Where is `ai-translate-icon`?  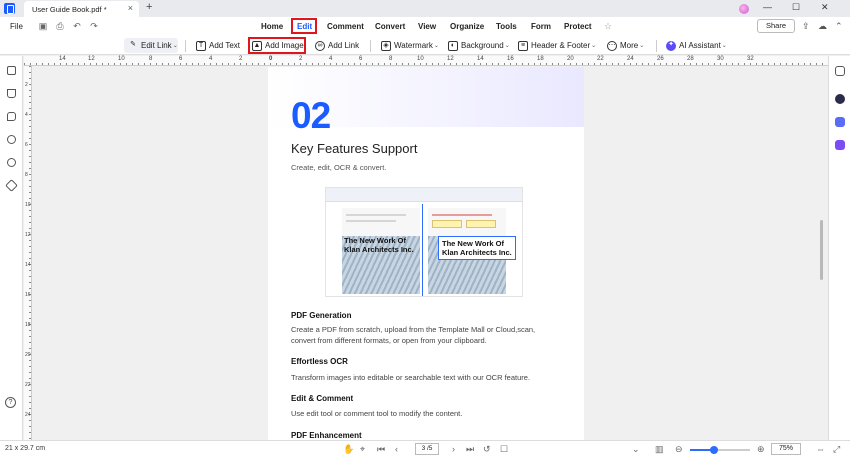 ai-translate-icon is located at coordinates (840, 122).